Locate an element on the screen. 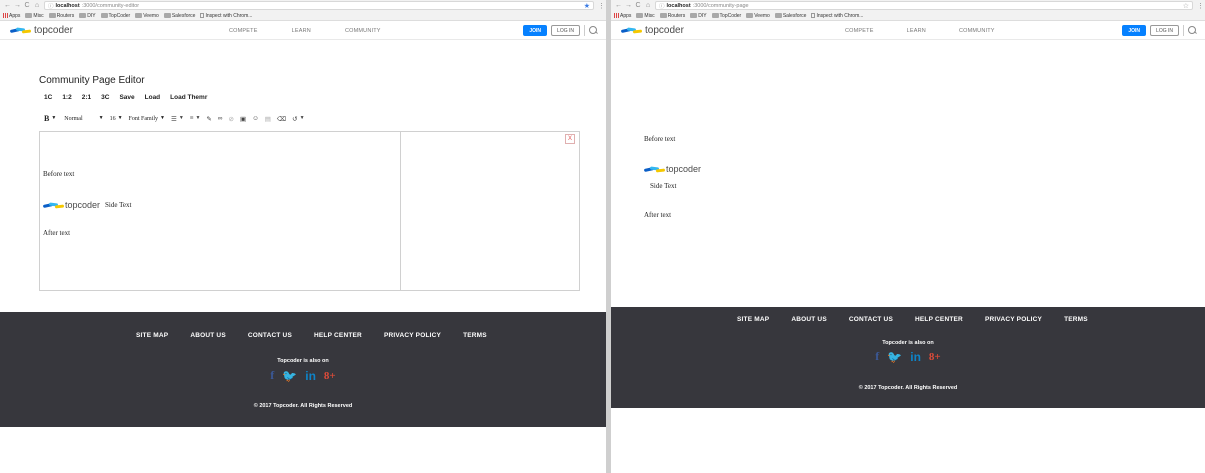 The image size is (1205, 473). social-links: f 🐦 in 8+ is located at coordinates (303, 375).